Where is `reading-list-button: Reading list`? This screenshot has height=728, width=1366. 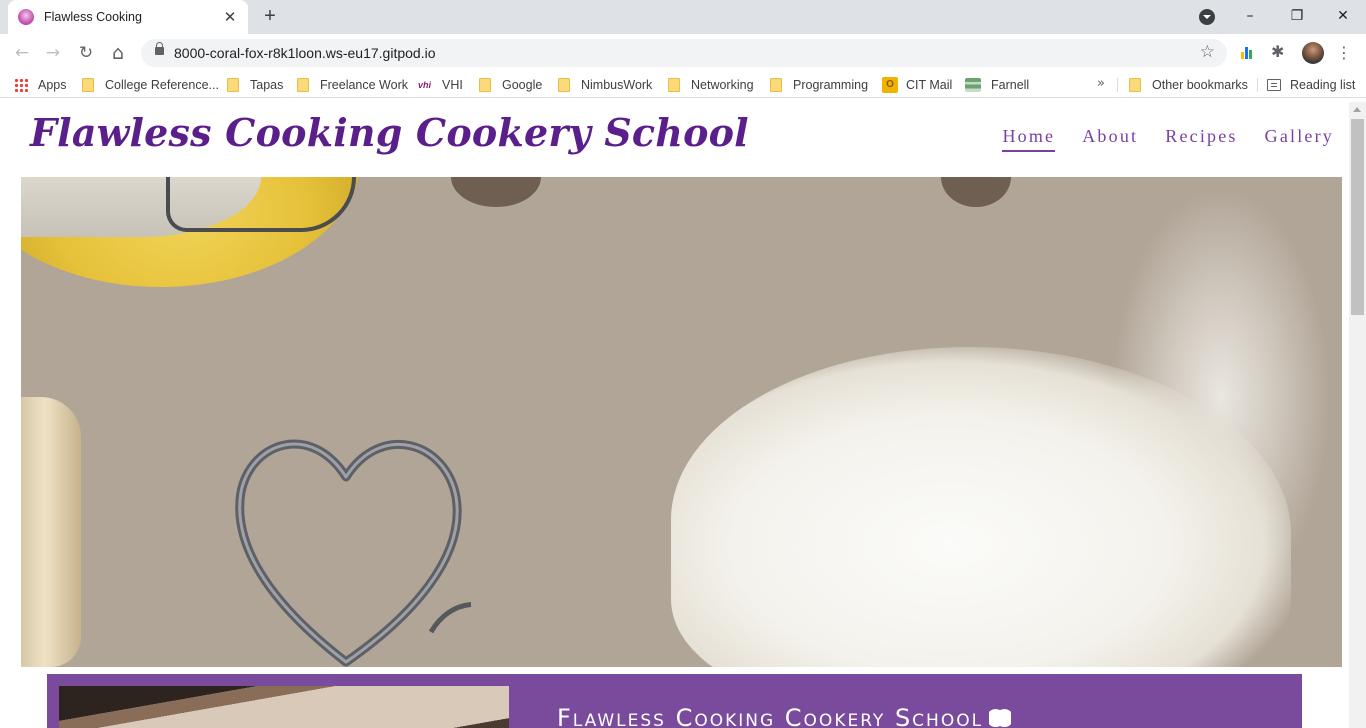 reading-list-button: Reading list is located at coordinates (1311, 85).